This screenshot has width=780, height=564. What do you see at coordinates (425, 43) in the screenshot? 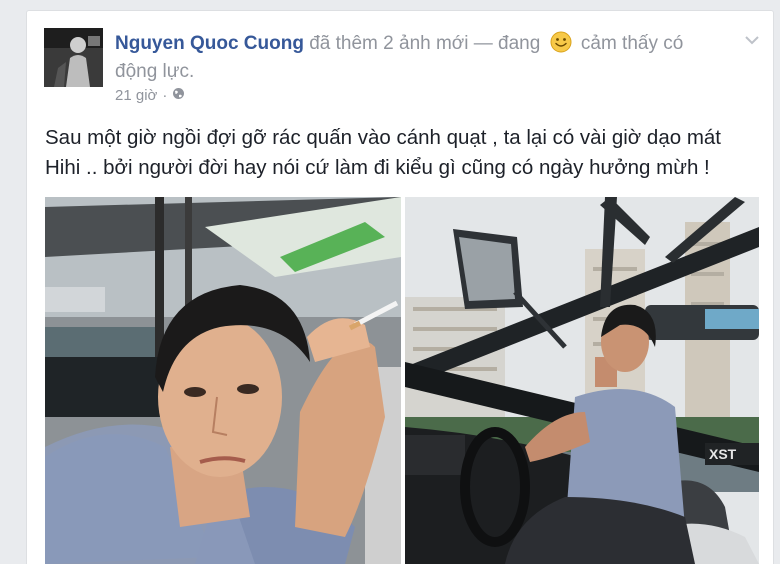
I see `action-text: đã thêm 2 ảnh mới — đang` at bounding box center [425, 43].